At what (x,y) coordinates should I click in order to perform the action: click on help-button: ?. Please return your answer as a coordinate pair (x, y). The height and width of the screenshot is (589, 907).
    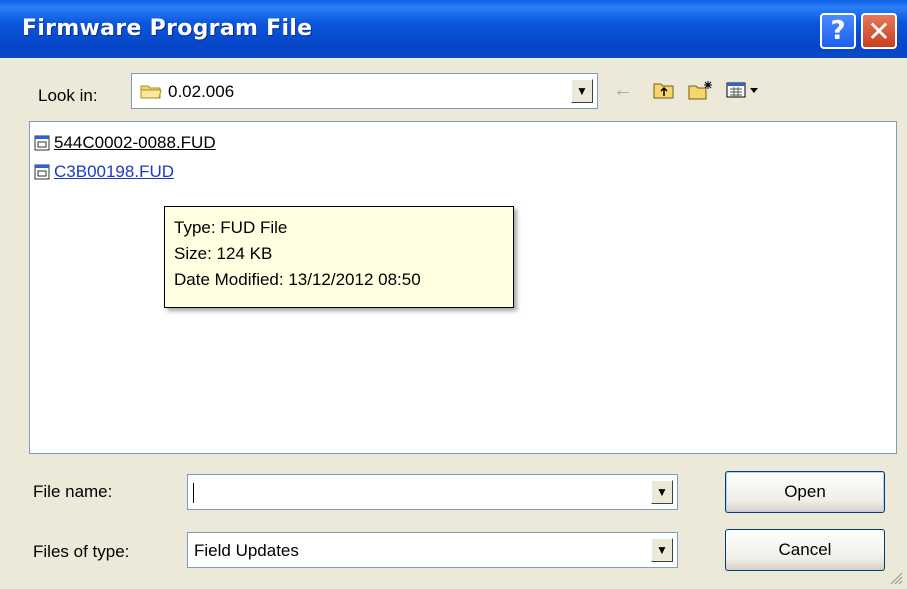
    Looking at the image, I should click on (838, 31).